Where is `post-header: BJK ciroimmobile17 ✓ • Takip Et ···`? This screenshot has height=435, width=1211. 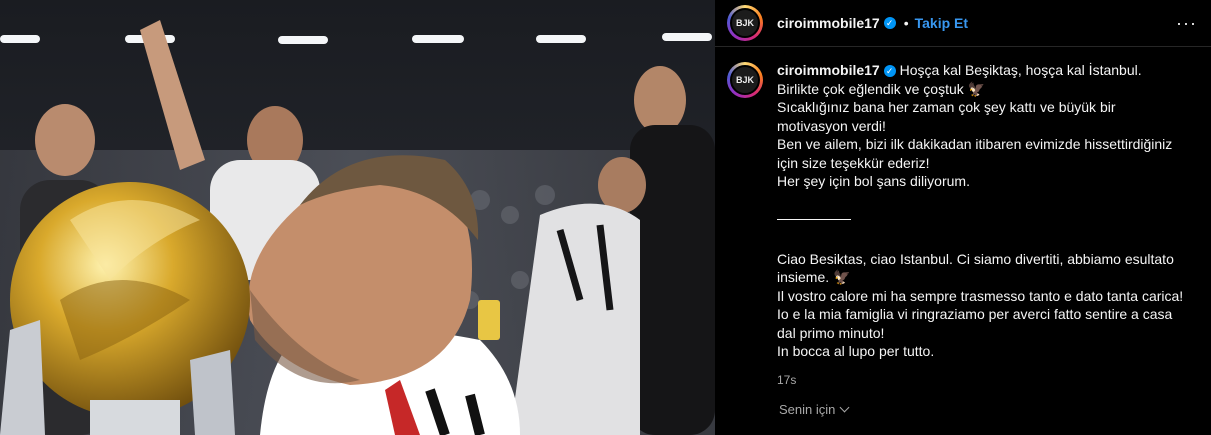
post-header: BJK ciroimmobile17 ✓ • Takip Et ··· is located at coordinates (963, 23).